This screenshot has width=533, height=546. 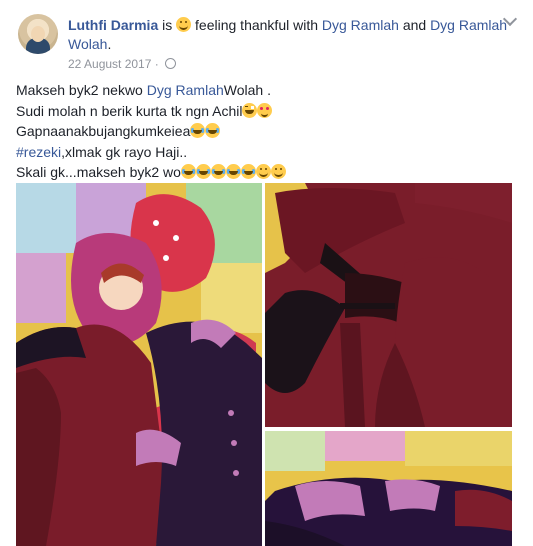 What do you see at coordinates (414, 25) in the screenshot?
I see `and-word: and` at bounding box center [414, 25].